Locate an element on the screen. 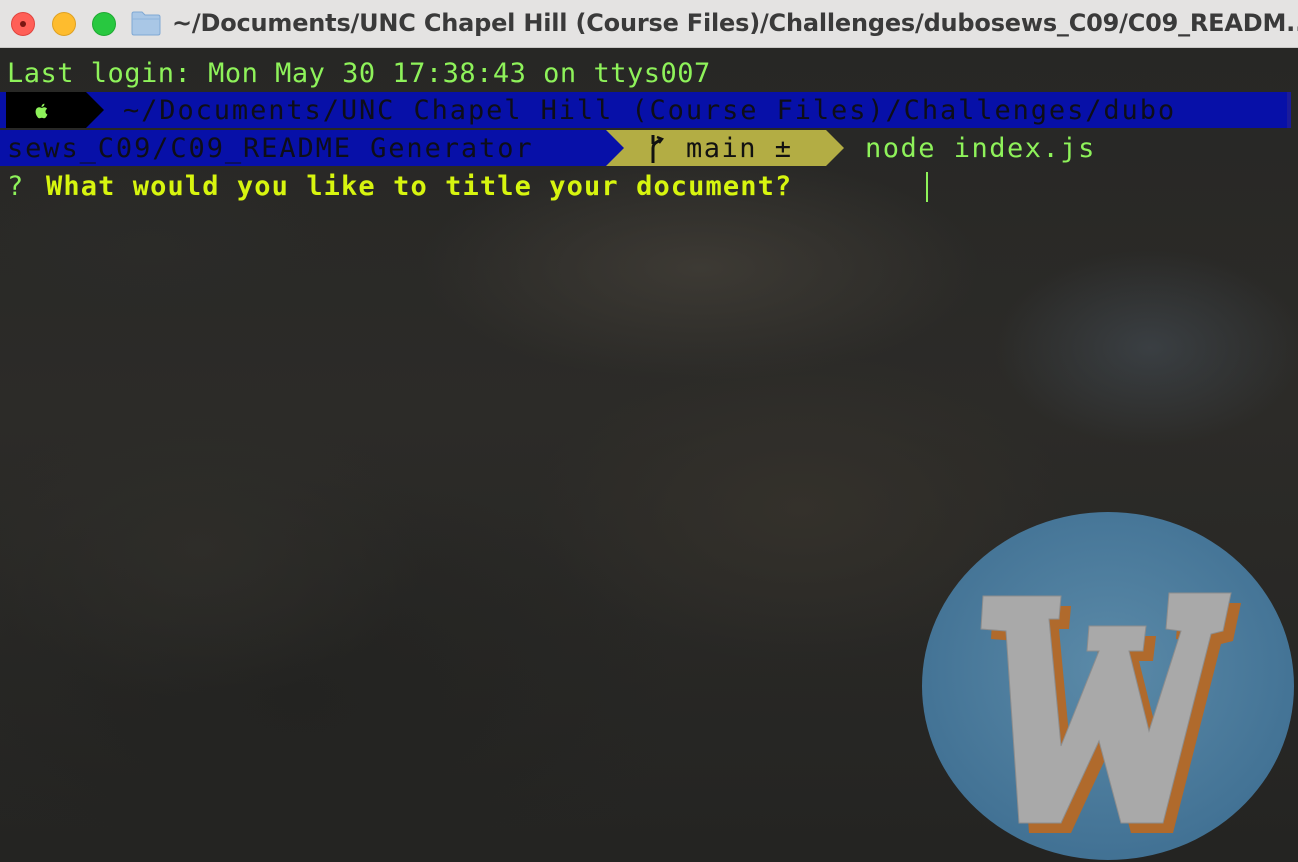 The width and height of the screenshot is (1298, 862). prompt-path-text-2: sews_C09/C09_README Generator is located at coordinates (270, 148).